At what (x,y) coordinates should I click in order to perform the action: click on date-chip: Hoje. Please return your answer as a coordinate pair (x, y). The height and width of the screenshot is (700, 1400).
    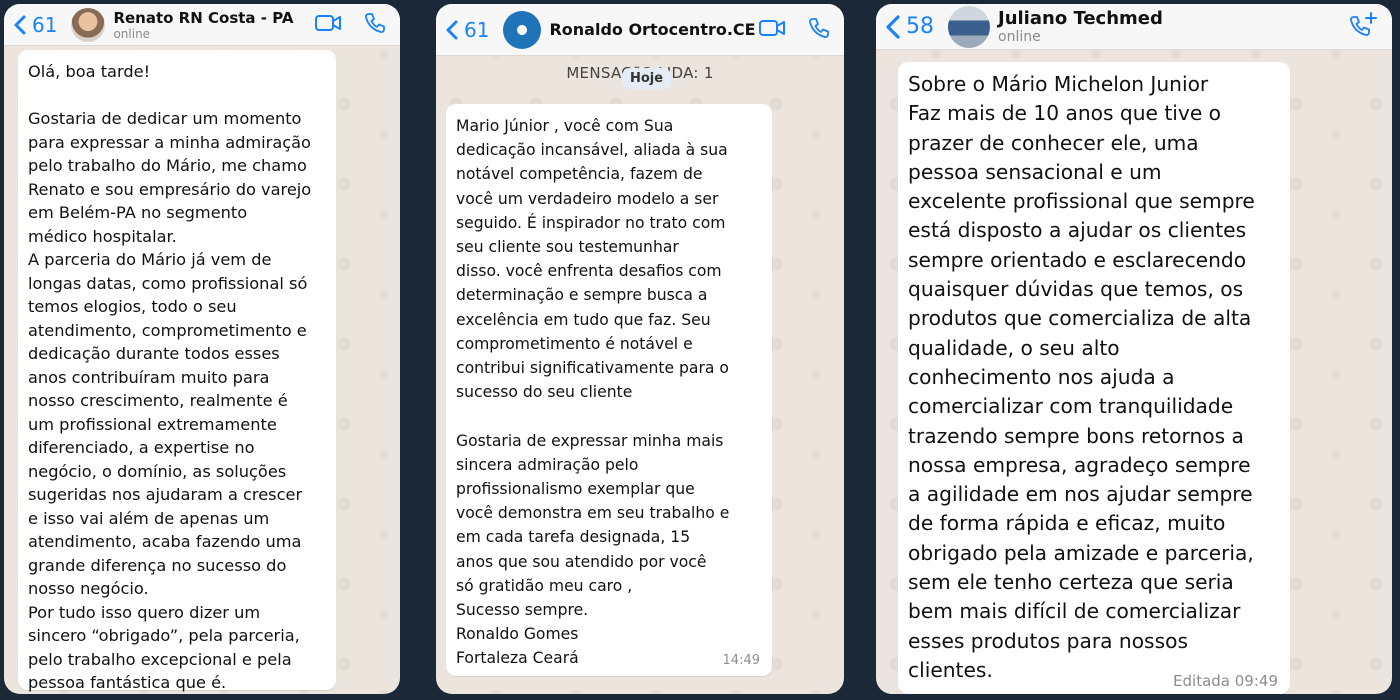
    Looking at the image, I should click on (647, 78).